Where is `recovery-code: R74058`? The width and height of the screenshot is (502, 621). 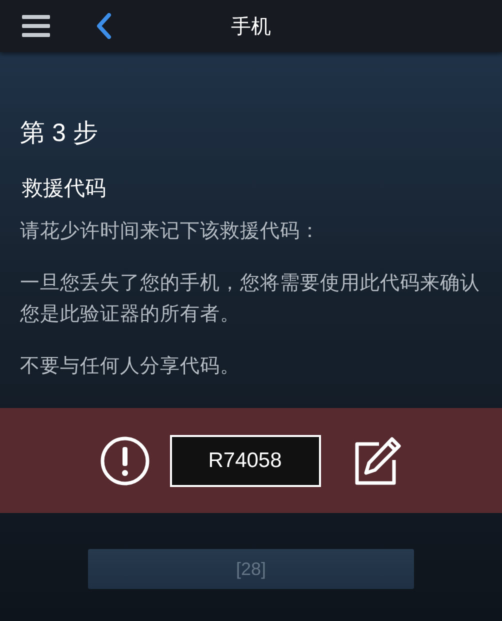 recovery-code: R74058 is located at coordinates (245, 460).